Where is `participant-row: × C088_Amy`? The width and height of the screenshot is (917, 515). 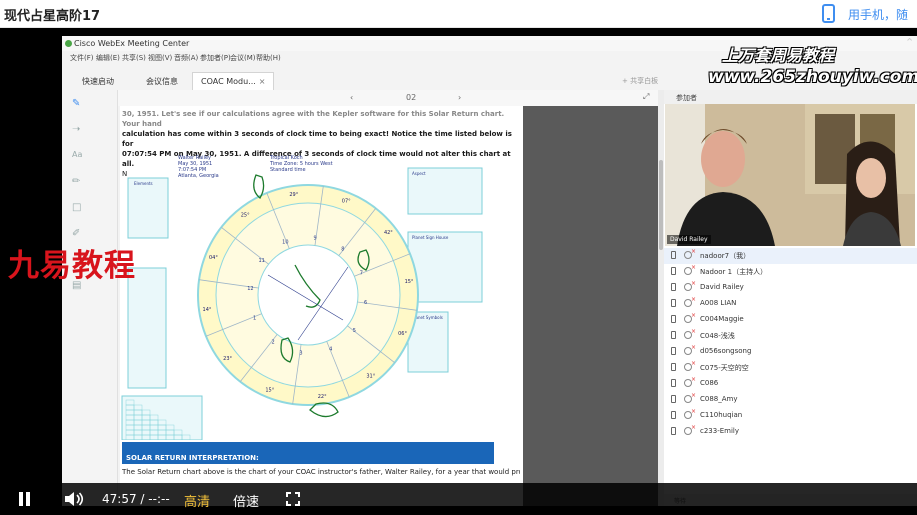 participant-row: × C088_Amy is located at coordinates (790, 400).